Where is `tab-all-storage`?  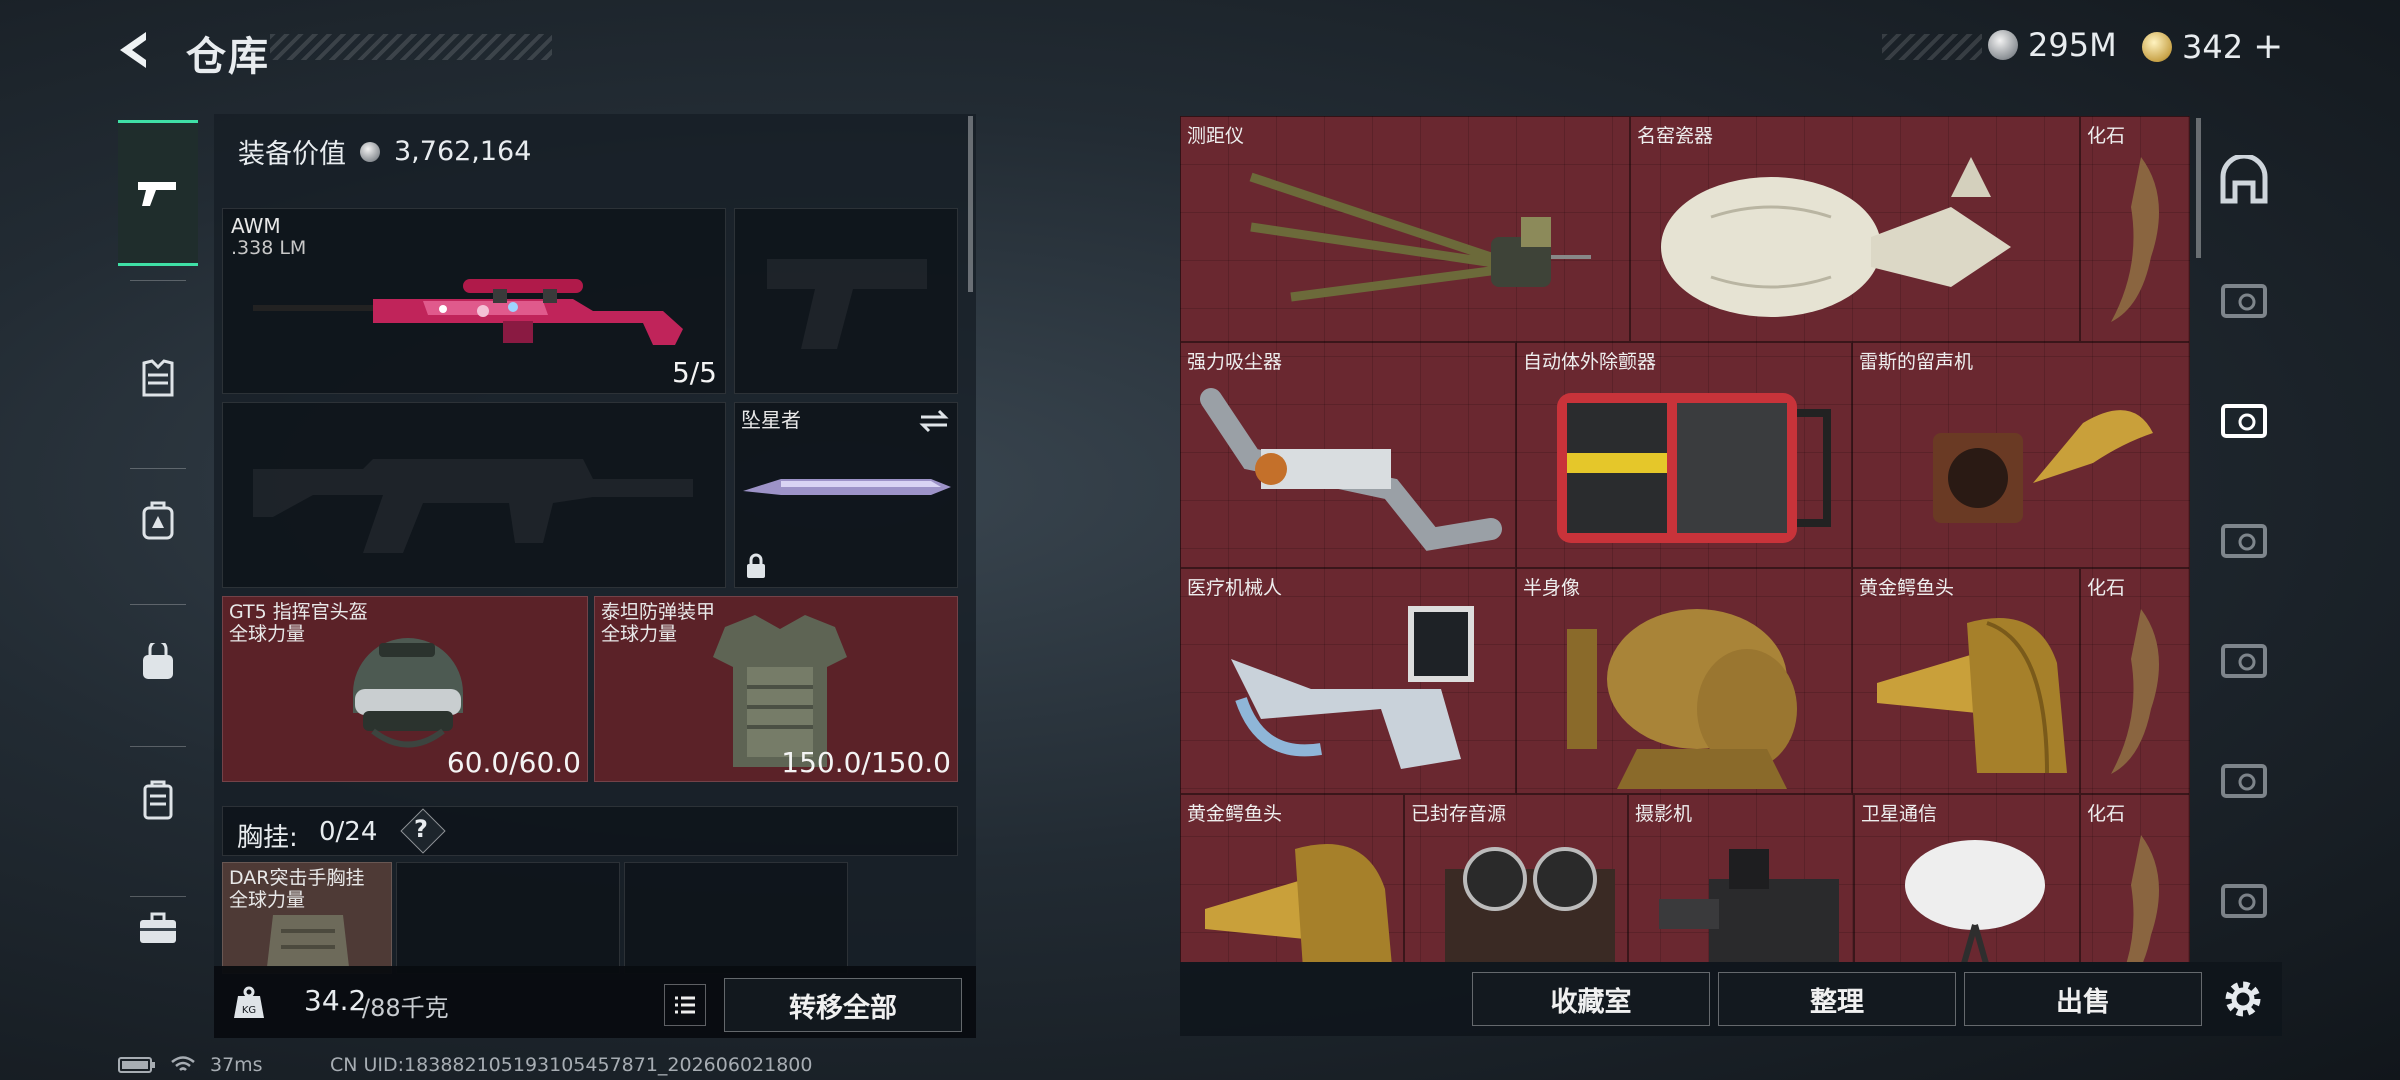
tab-all-storage is located at coordinates (2244, 180).